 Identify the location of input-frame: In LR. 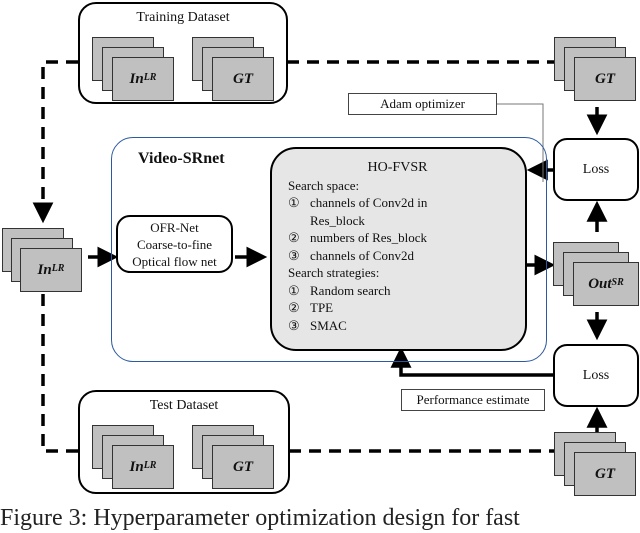
(51, 270).